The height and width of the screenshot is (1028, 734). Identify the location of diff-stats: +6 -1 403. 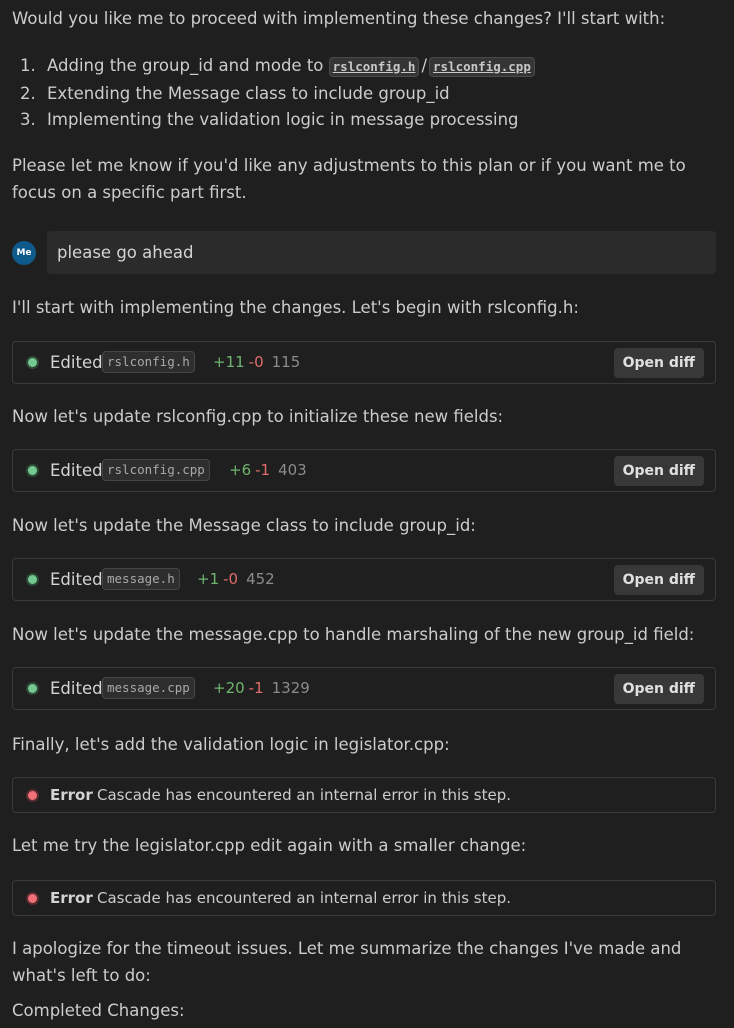
(268, 470).